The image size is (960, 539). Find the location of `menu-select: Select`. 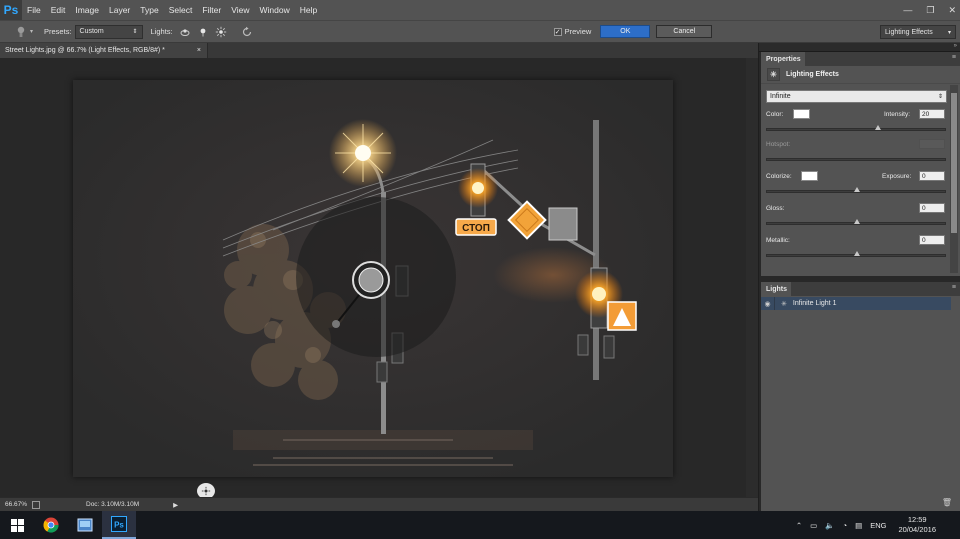

menu-select: Select is located at coordinates (181, 10).